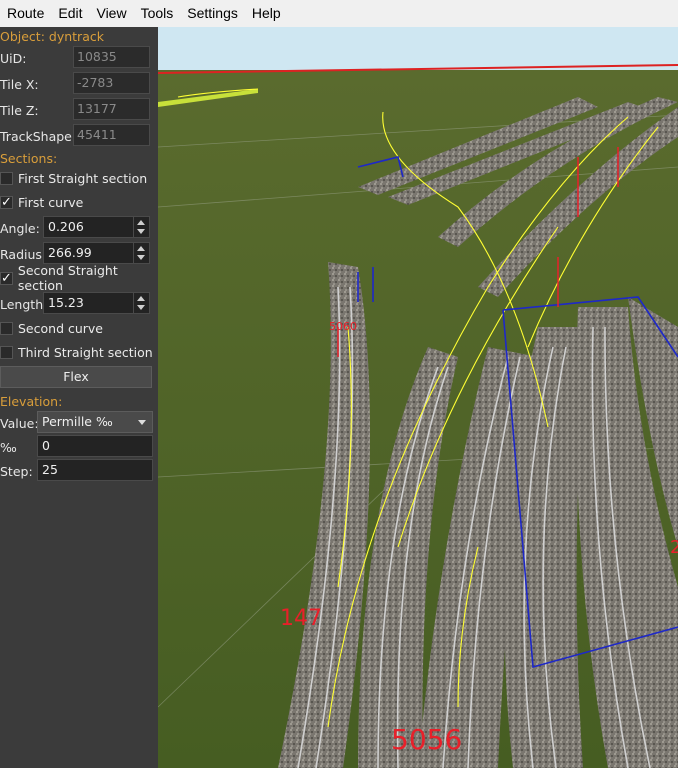  Describe the element at coordinates (301, 618) in the screenshot. I see `label-147: 147` at that location.